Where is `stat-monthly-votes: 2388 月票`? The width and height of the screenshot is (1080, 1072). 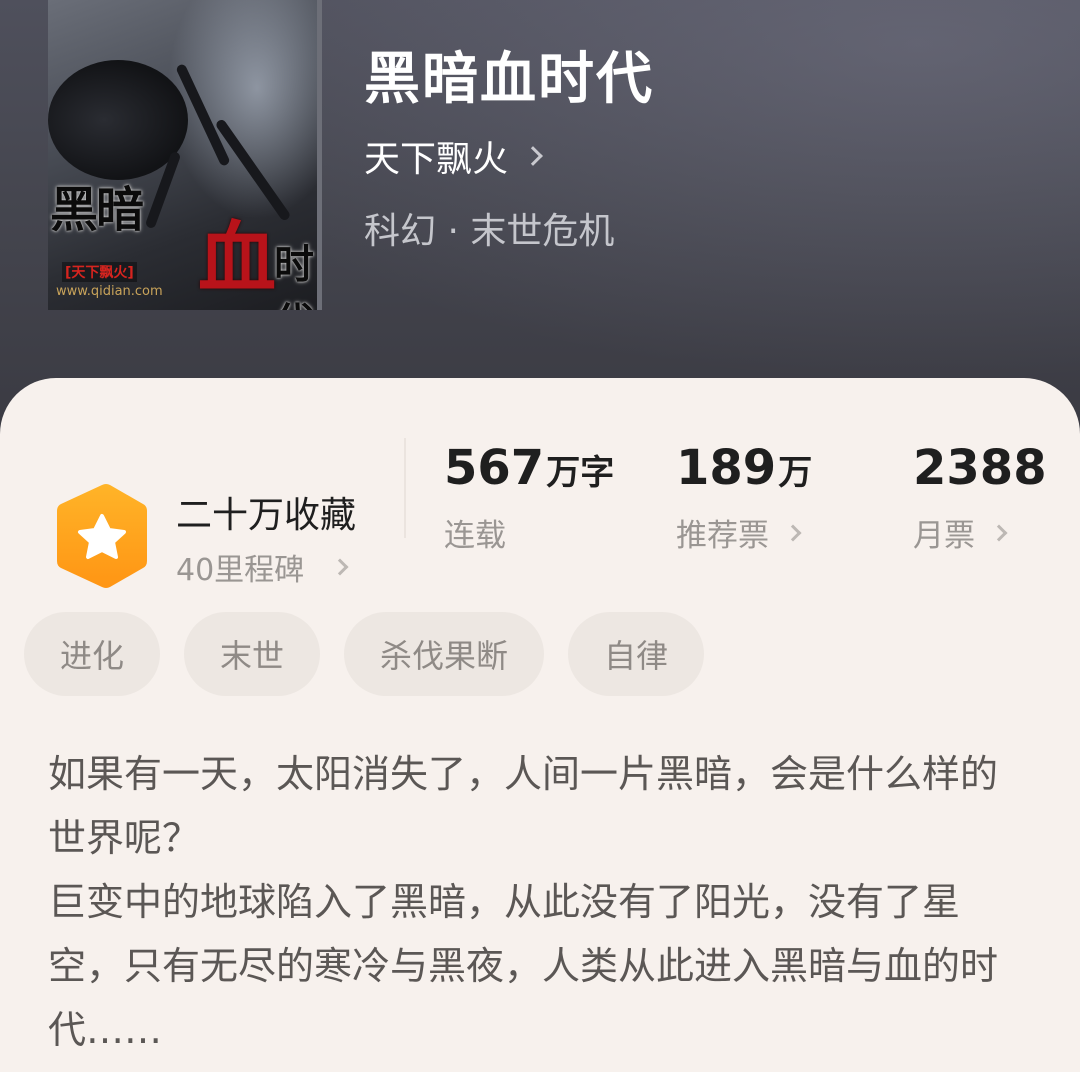
stat-monthly-votes: 2388 月票 is located at coordinates (981, 497).